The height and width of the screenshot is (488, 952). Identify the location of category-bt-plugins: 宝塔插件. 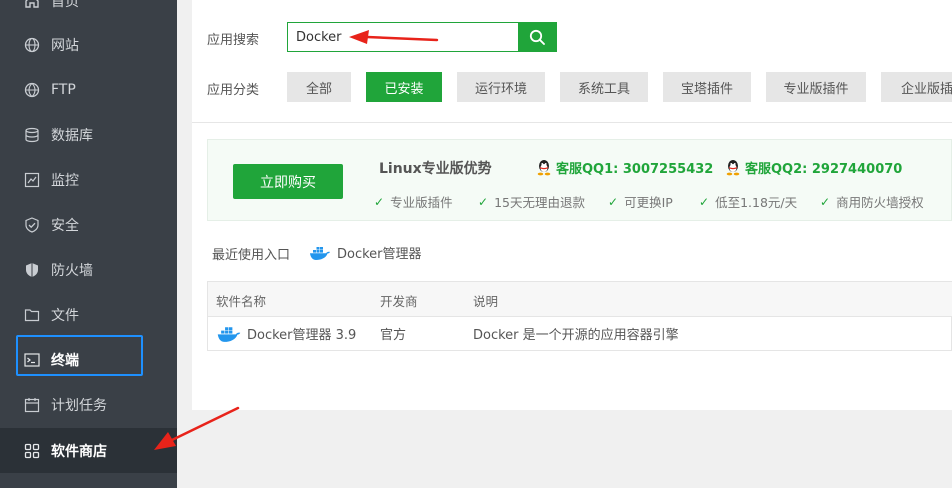
(707, 87).